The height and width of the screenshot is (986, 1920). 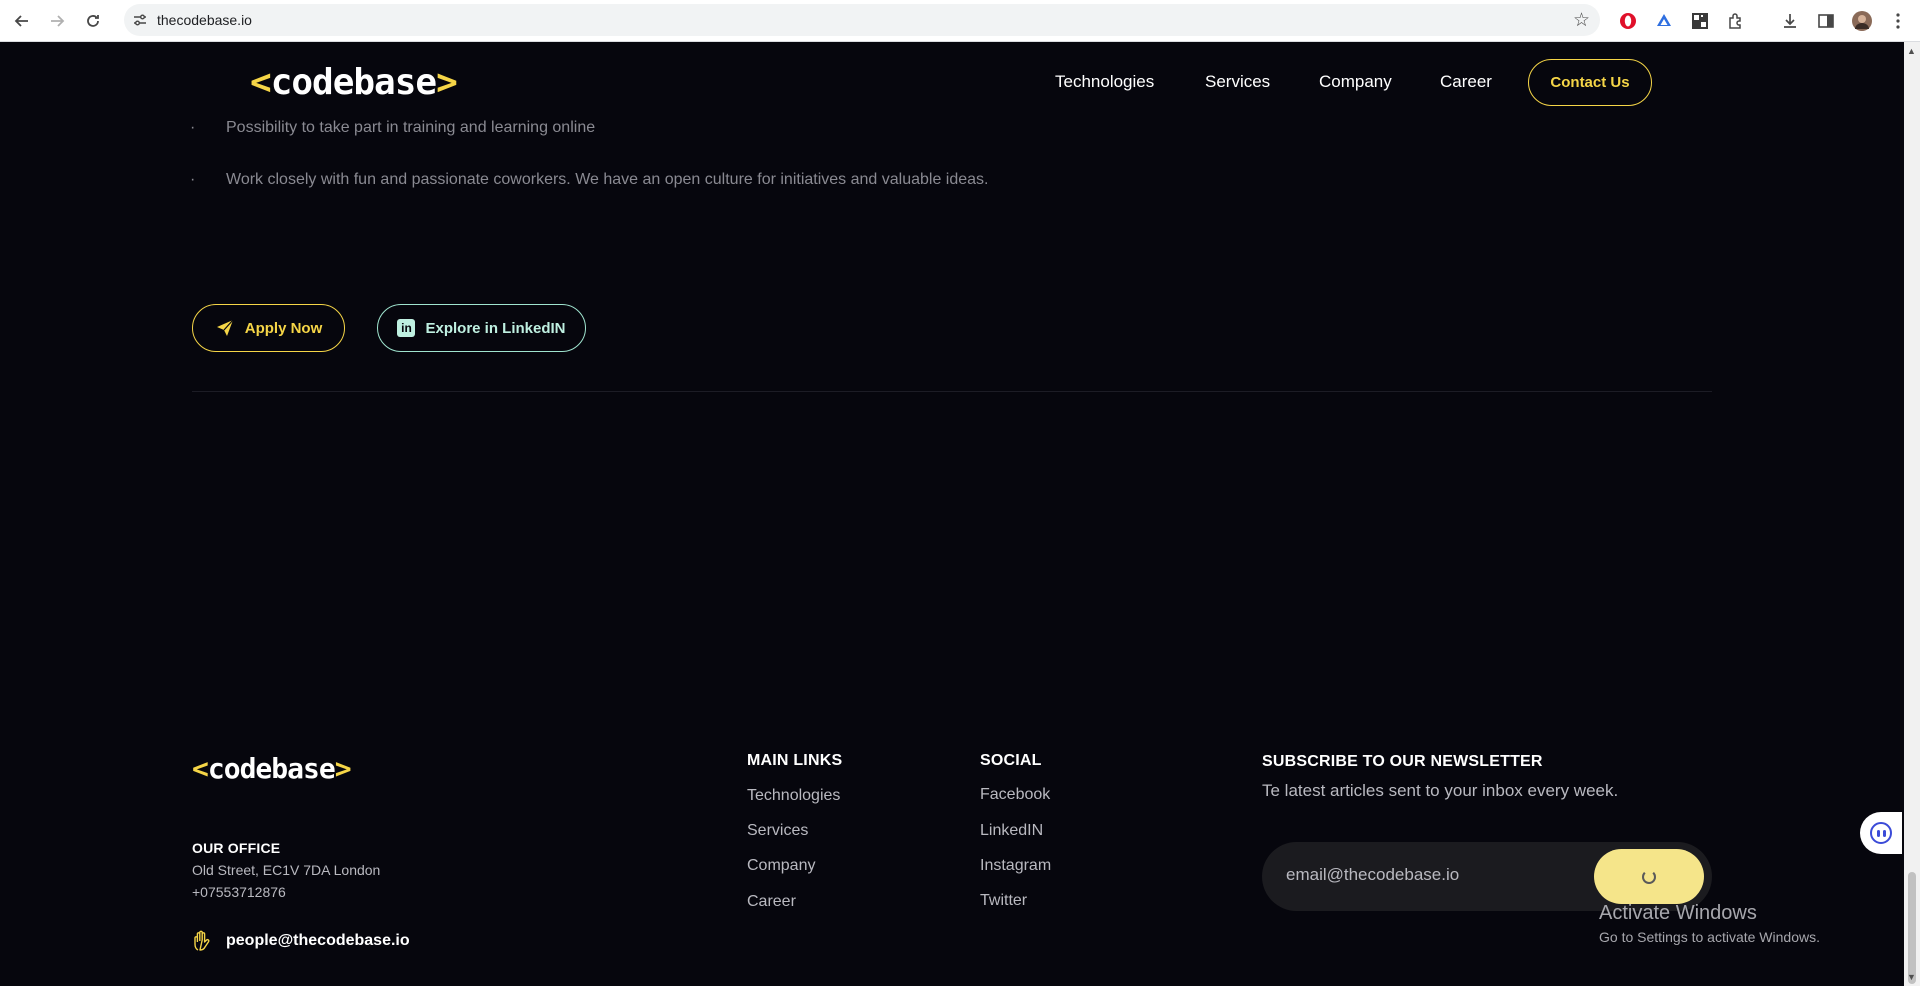 What do you see at coordinates (1628, 21) in the screenshot?
I see `opera-extension-icon` at bounding box center [1628, 21].